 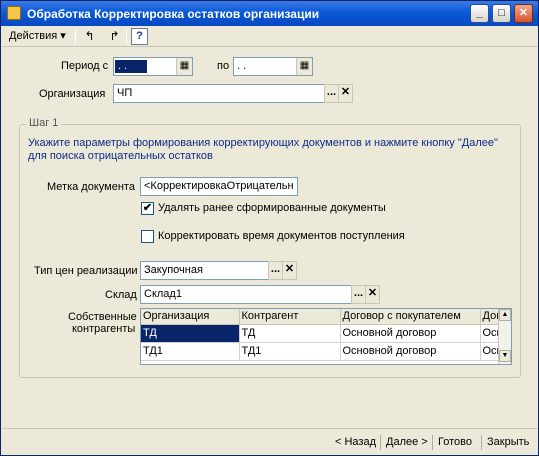 I want to click on help-icon: ?, so click(x=139, y=36).